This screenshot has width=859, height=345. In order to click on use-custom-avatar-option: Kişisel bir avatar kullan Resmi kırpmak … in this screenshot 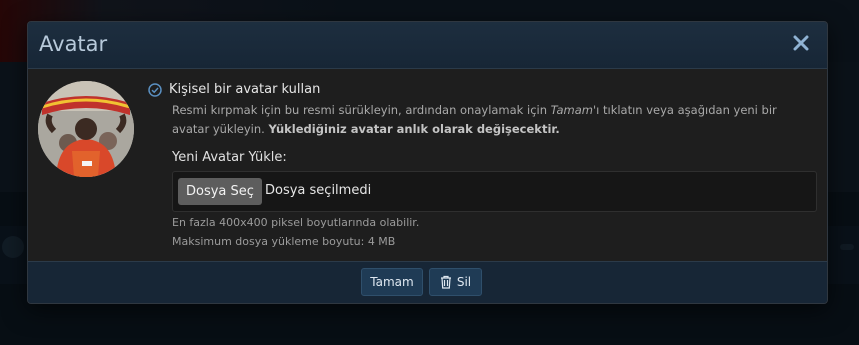, I will do `click(480, 110)`.